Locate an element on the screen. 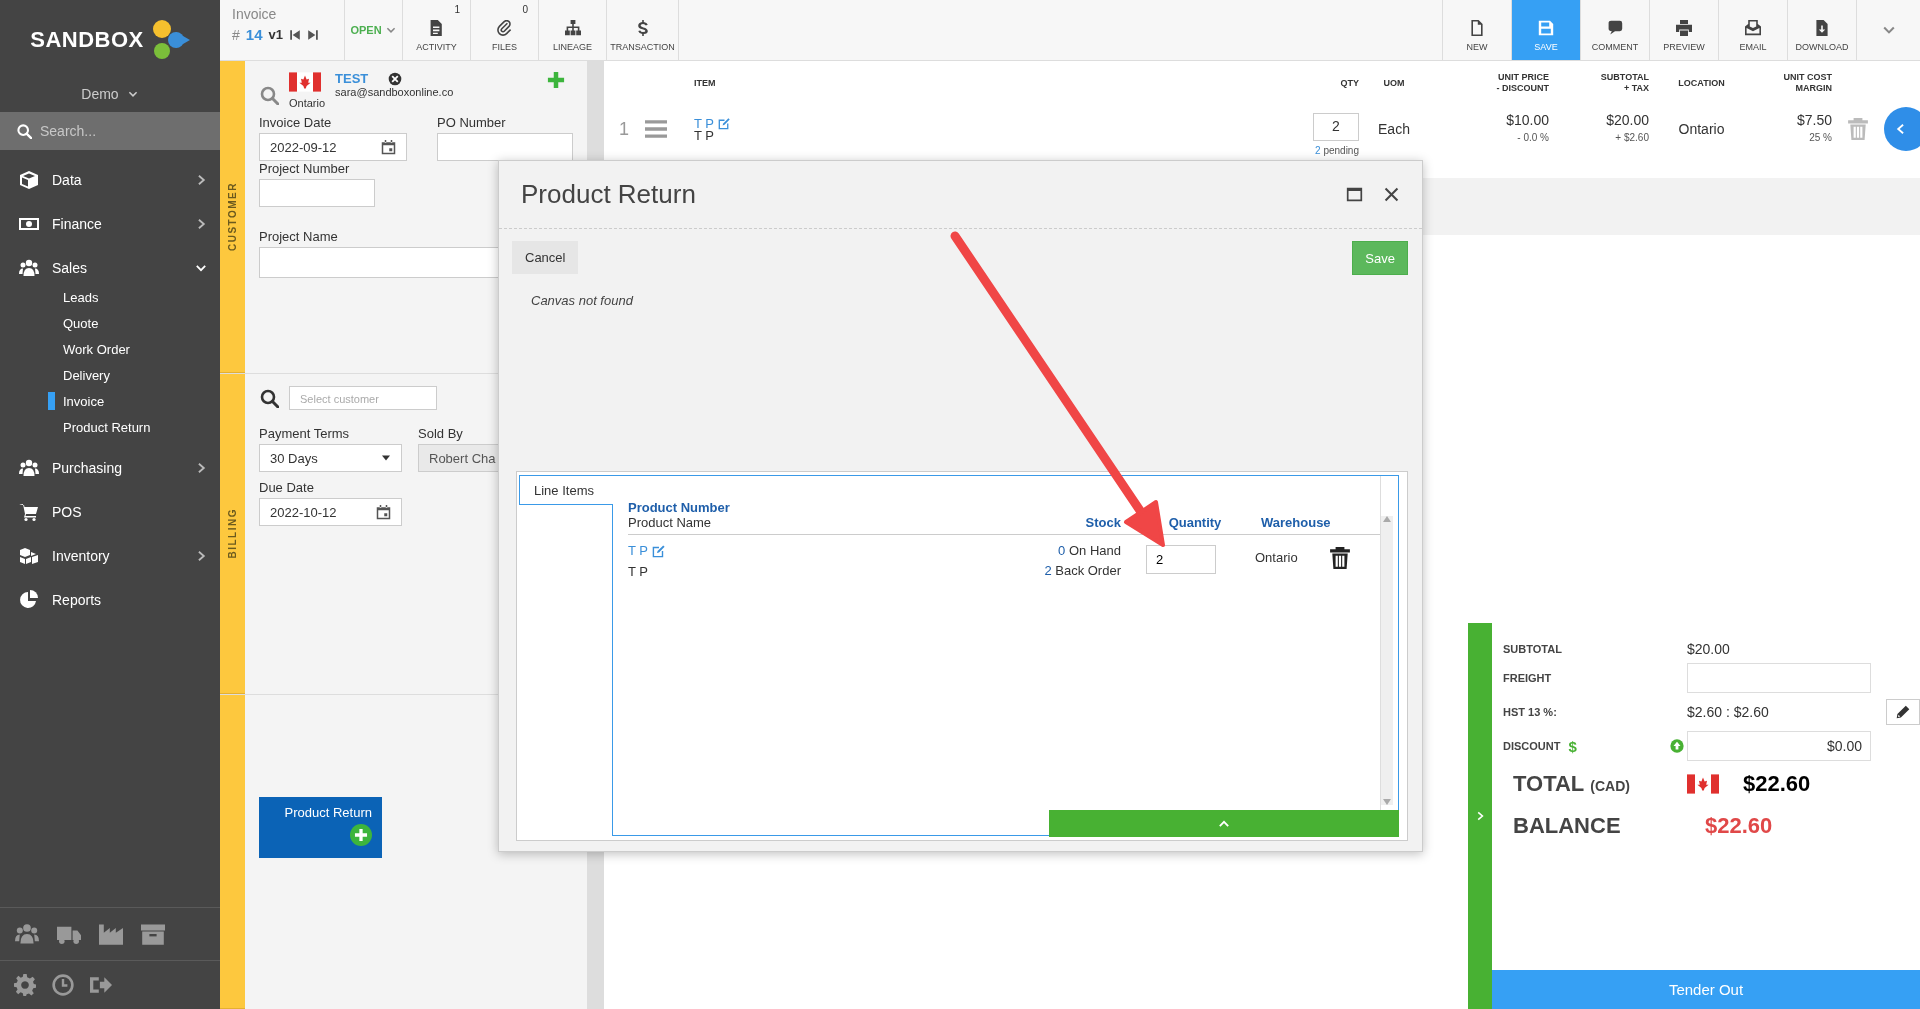 The height and width of the screenshot is (1009, 1920). document-icon is located at coordinates (436, 28).